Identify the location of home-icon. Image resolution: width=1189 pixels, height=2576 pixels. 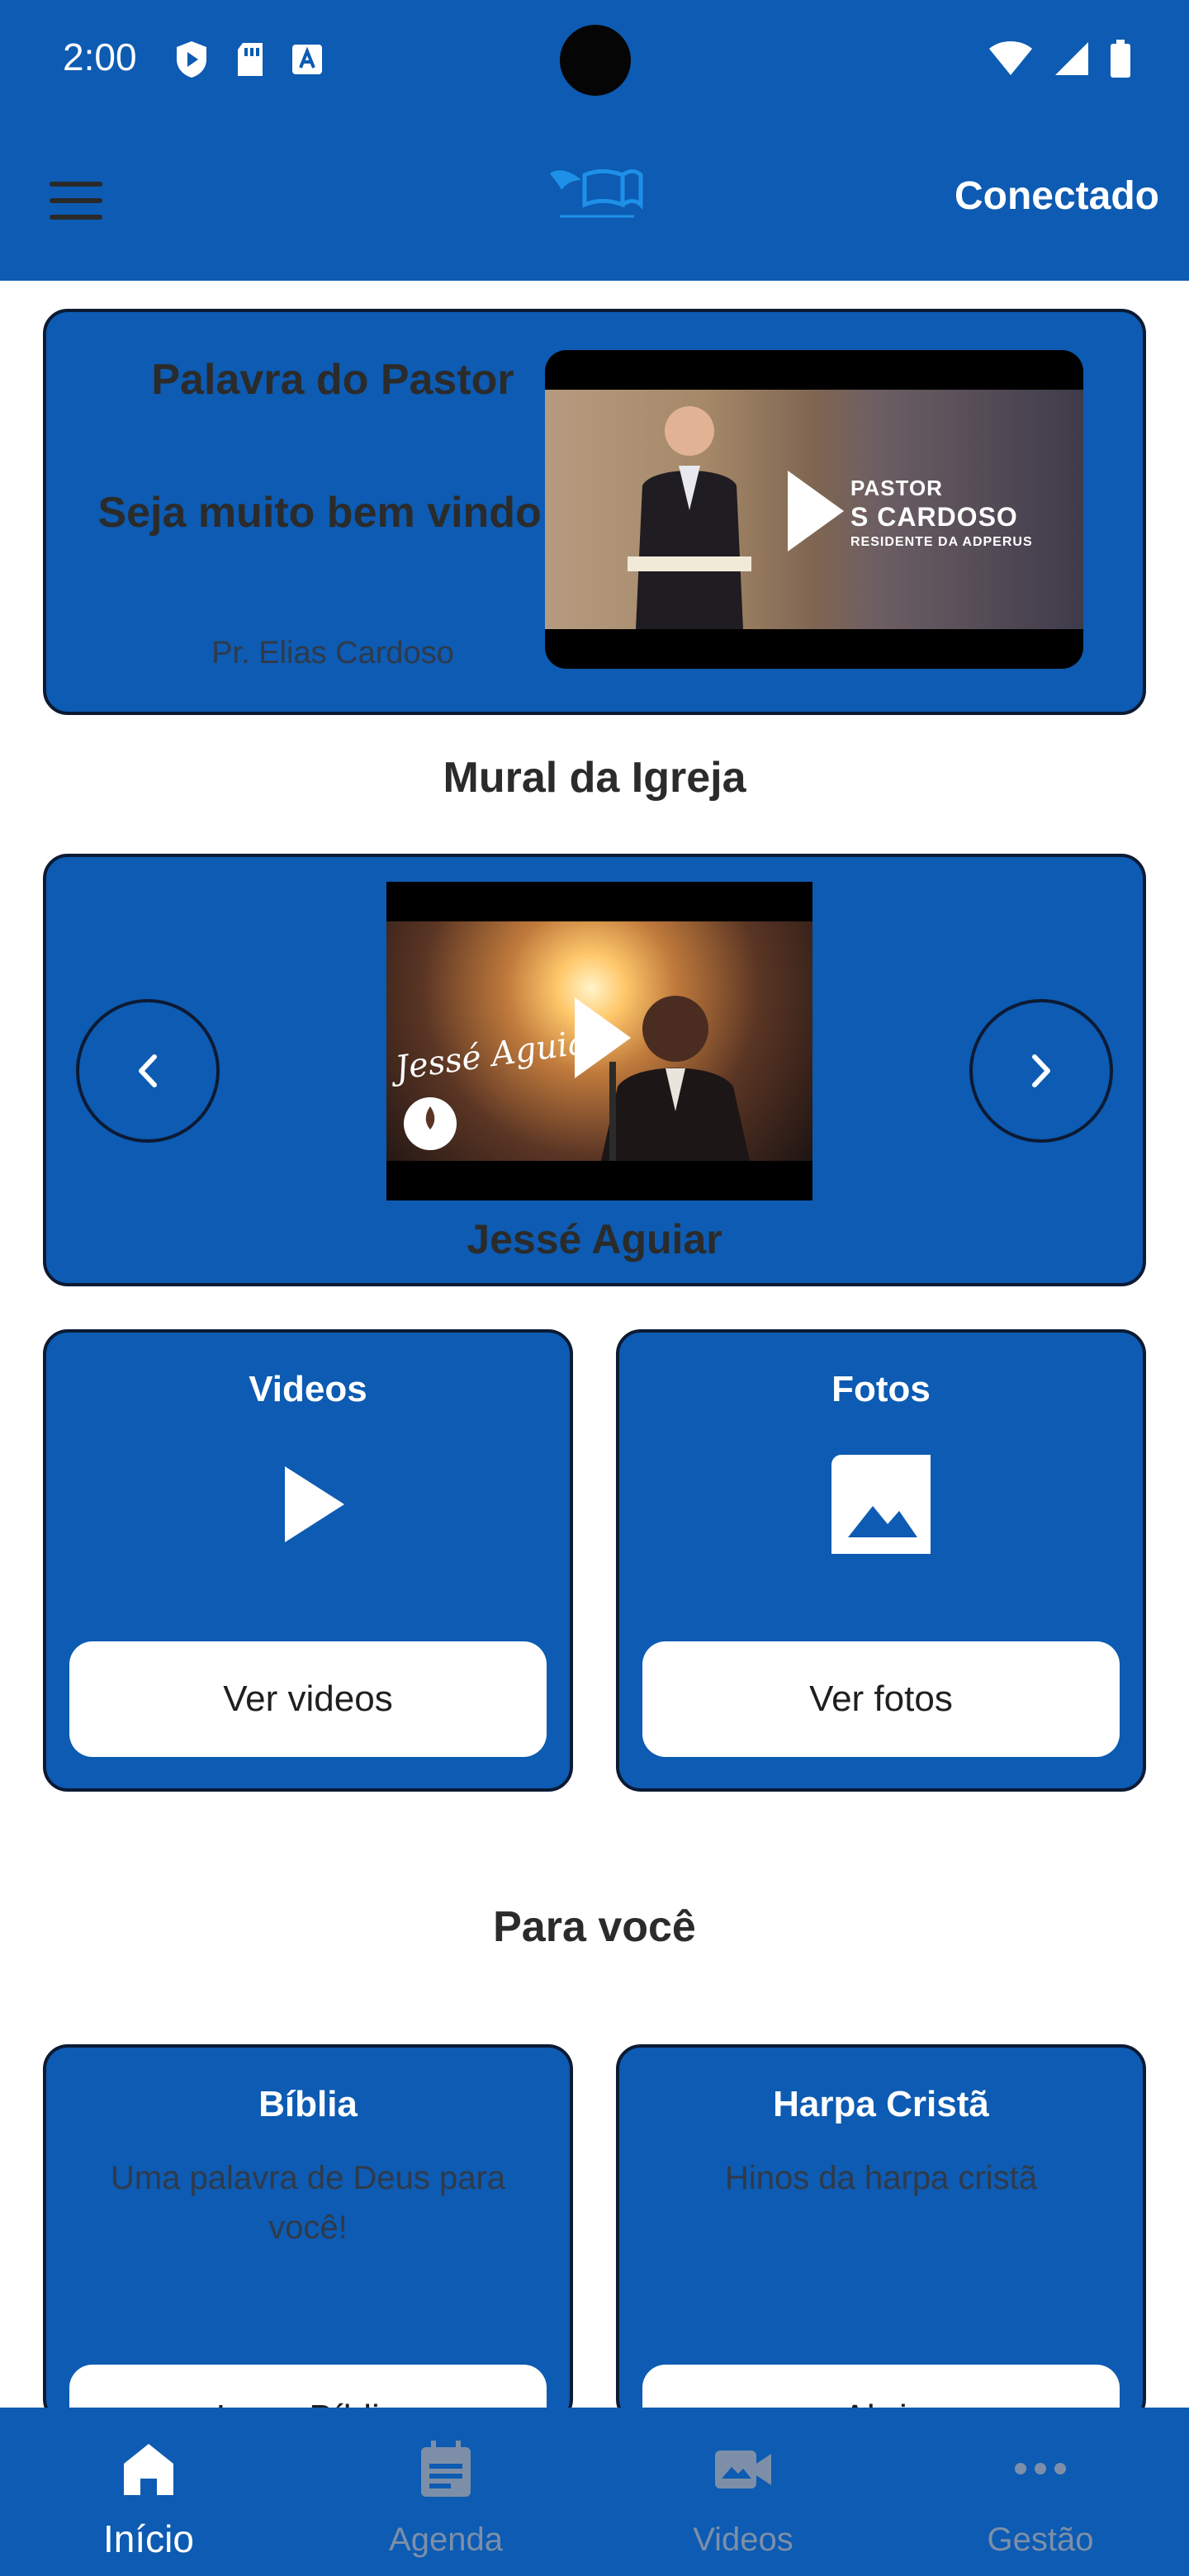
(148, 2469).